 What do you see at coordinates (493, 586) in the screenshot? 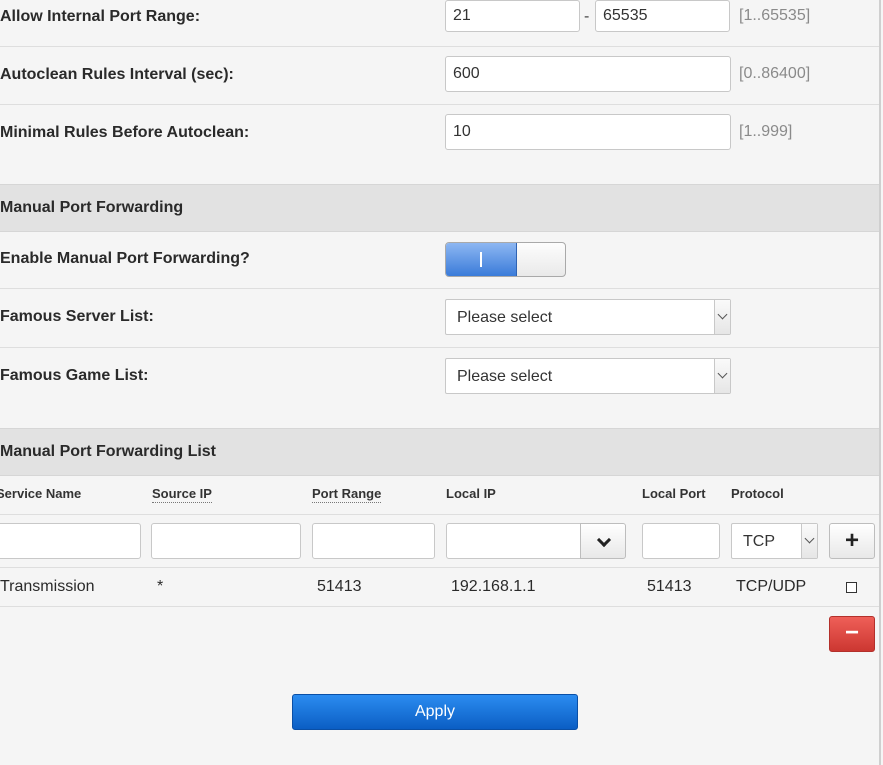
I see `row-local-ip: 192.168.1.1` at bounding box center [493, 586].